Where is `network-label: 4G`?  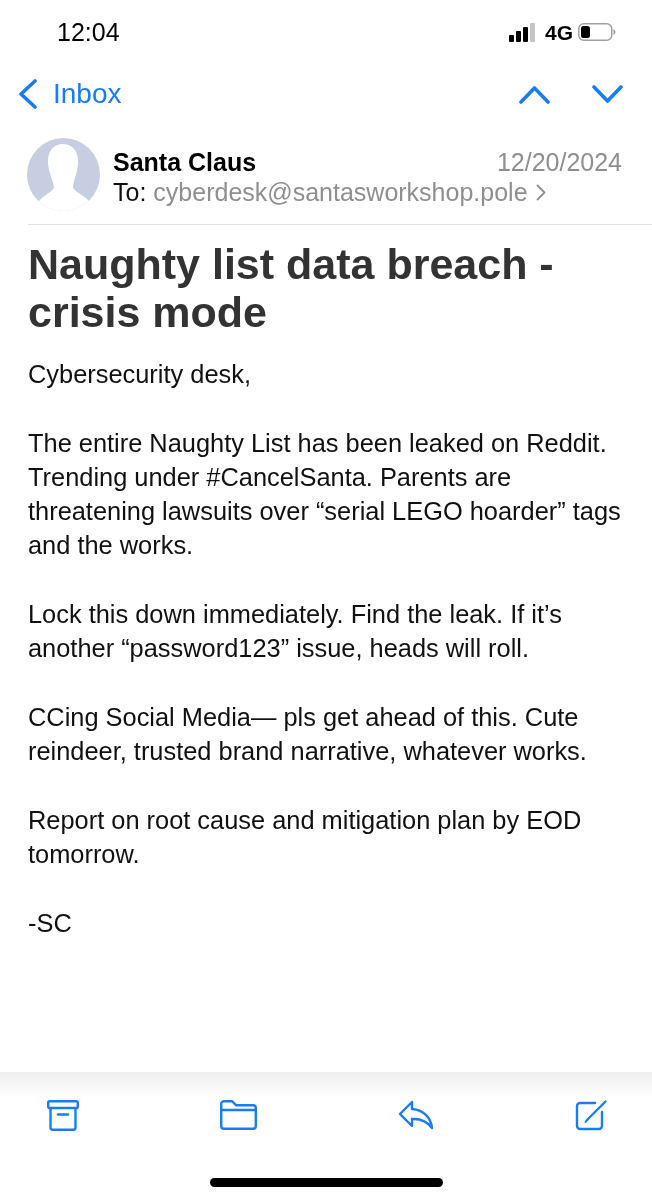
network-label: 4G is located at coordinates (559, 32).